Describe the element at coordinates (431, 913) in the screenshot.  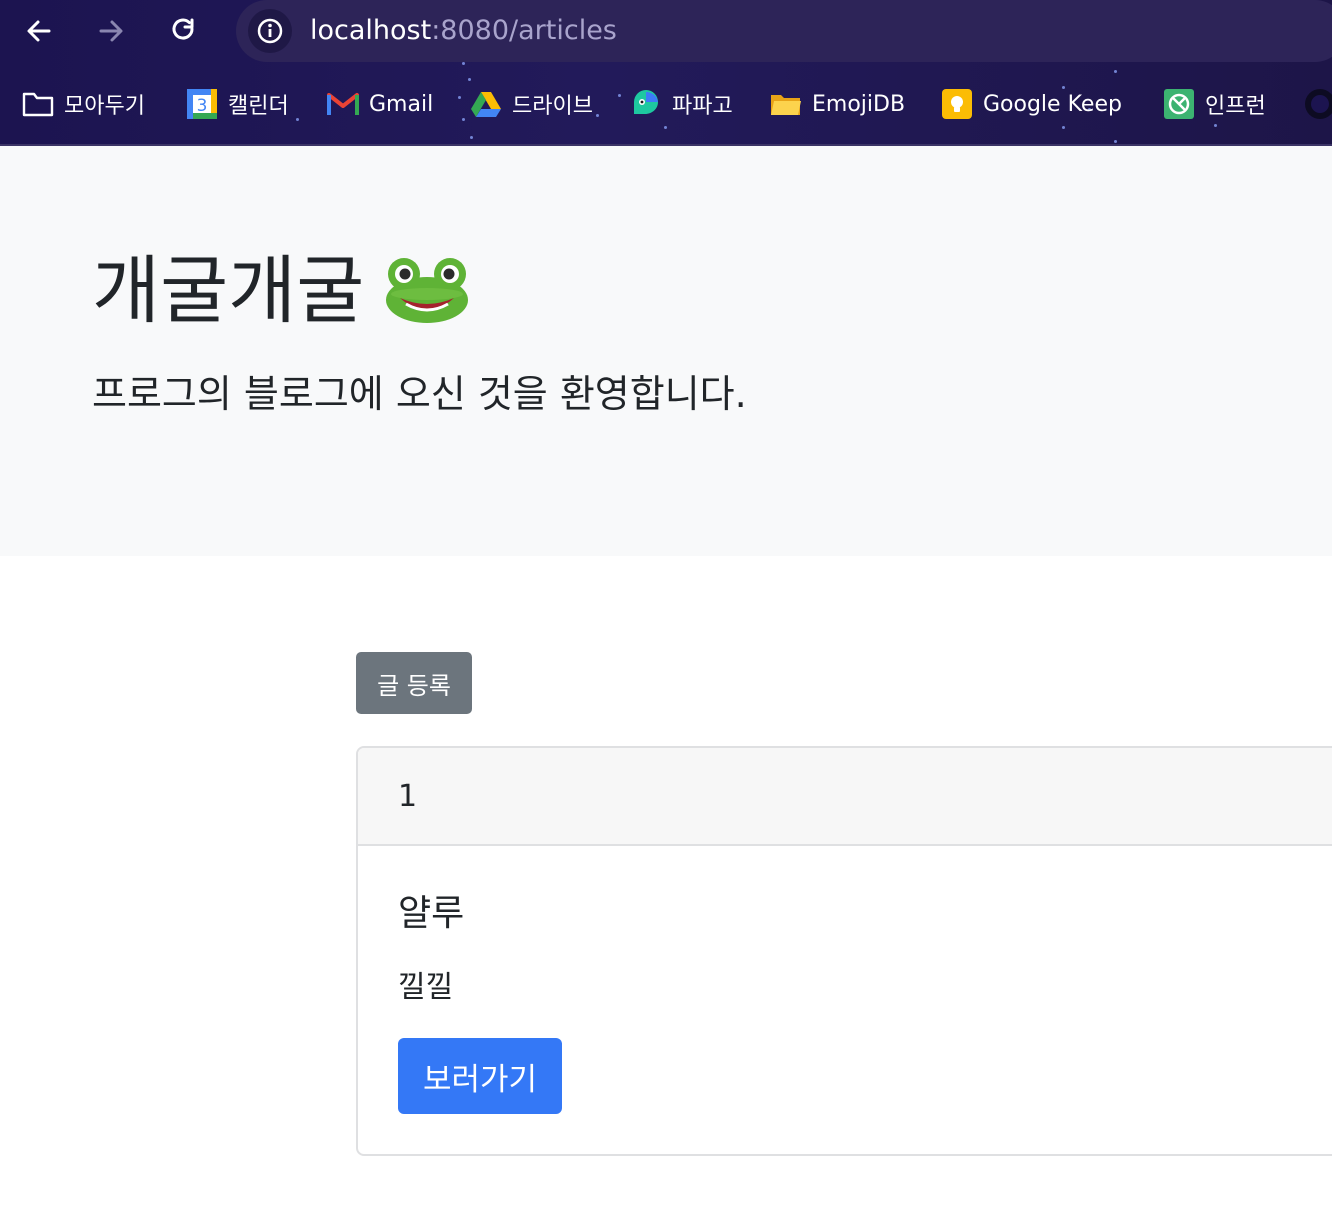
I see `article-title: 얄루` at that location.